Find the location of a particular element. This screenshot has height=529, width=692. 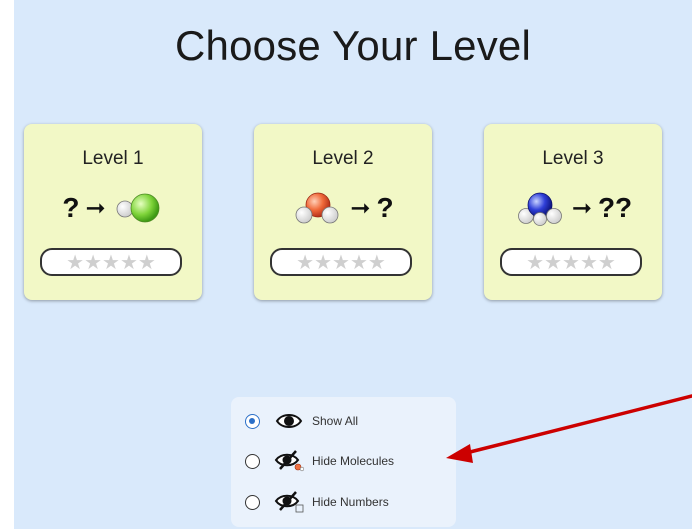

level-1-label: Level 1 is located at coordinates (113, 158).